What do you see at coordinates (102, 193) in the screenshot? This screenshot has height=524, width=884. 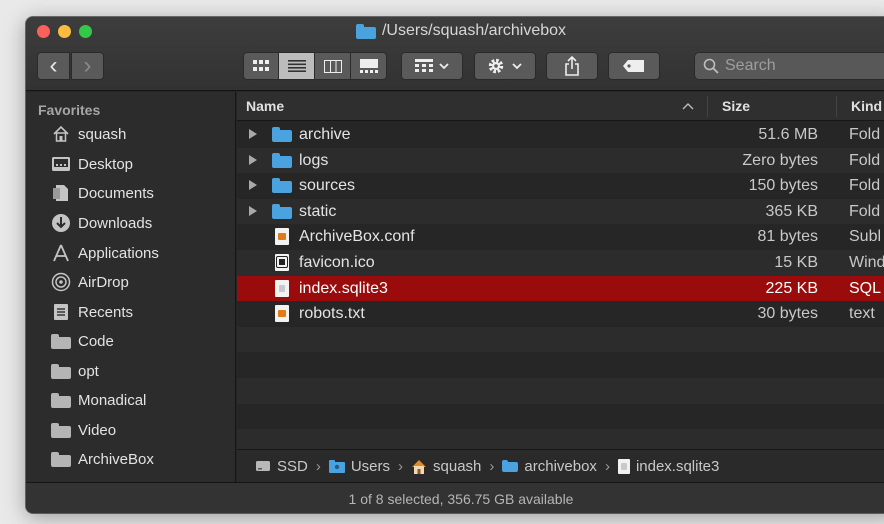 I see `sidebar-item-documents: Documents` at bounding box center [102, 193].